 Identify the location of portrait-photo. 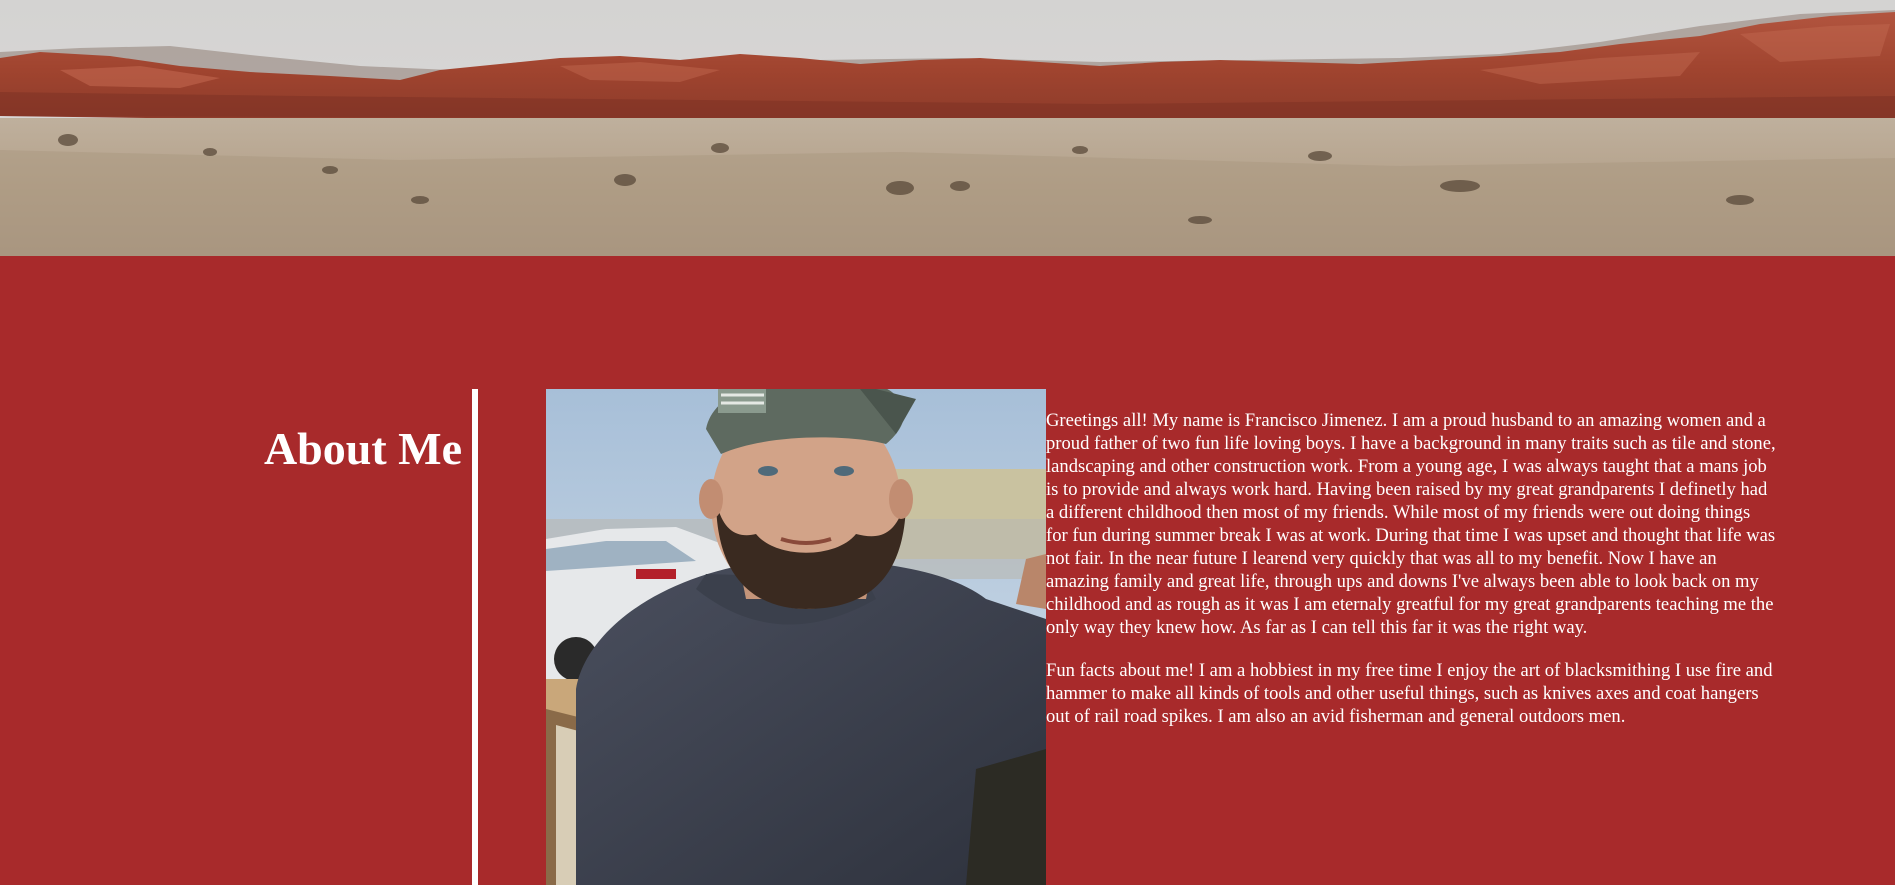
(796, 637).